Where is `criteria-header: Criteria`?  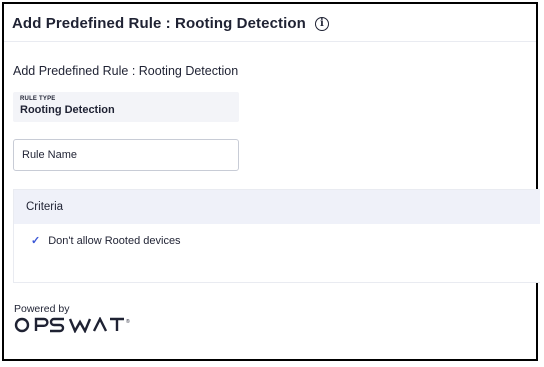 criteria-header: Criteria is located at coordinates (277, 207).